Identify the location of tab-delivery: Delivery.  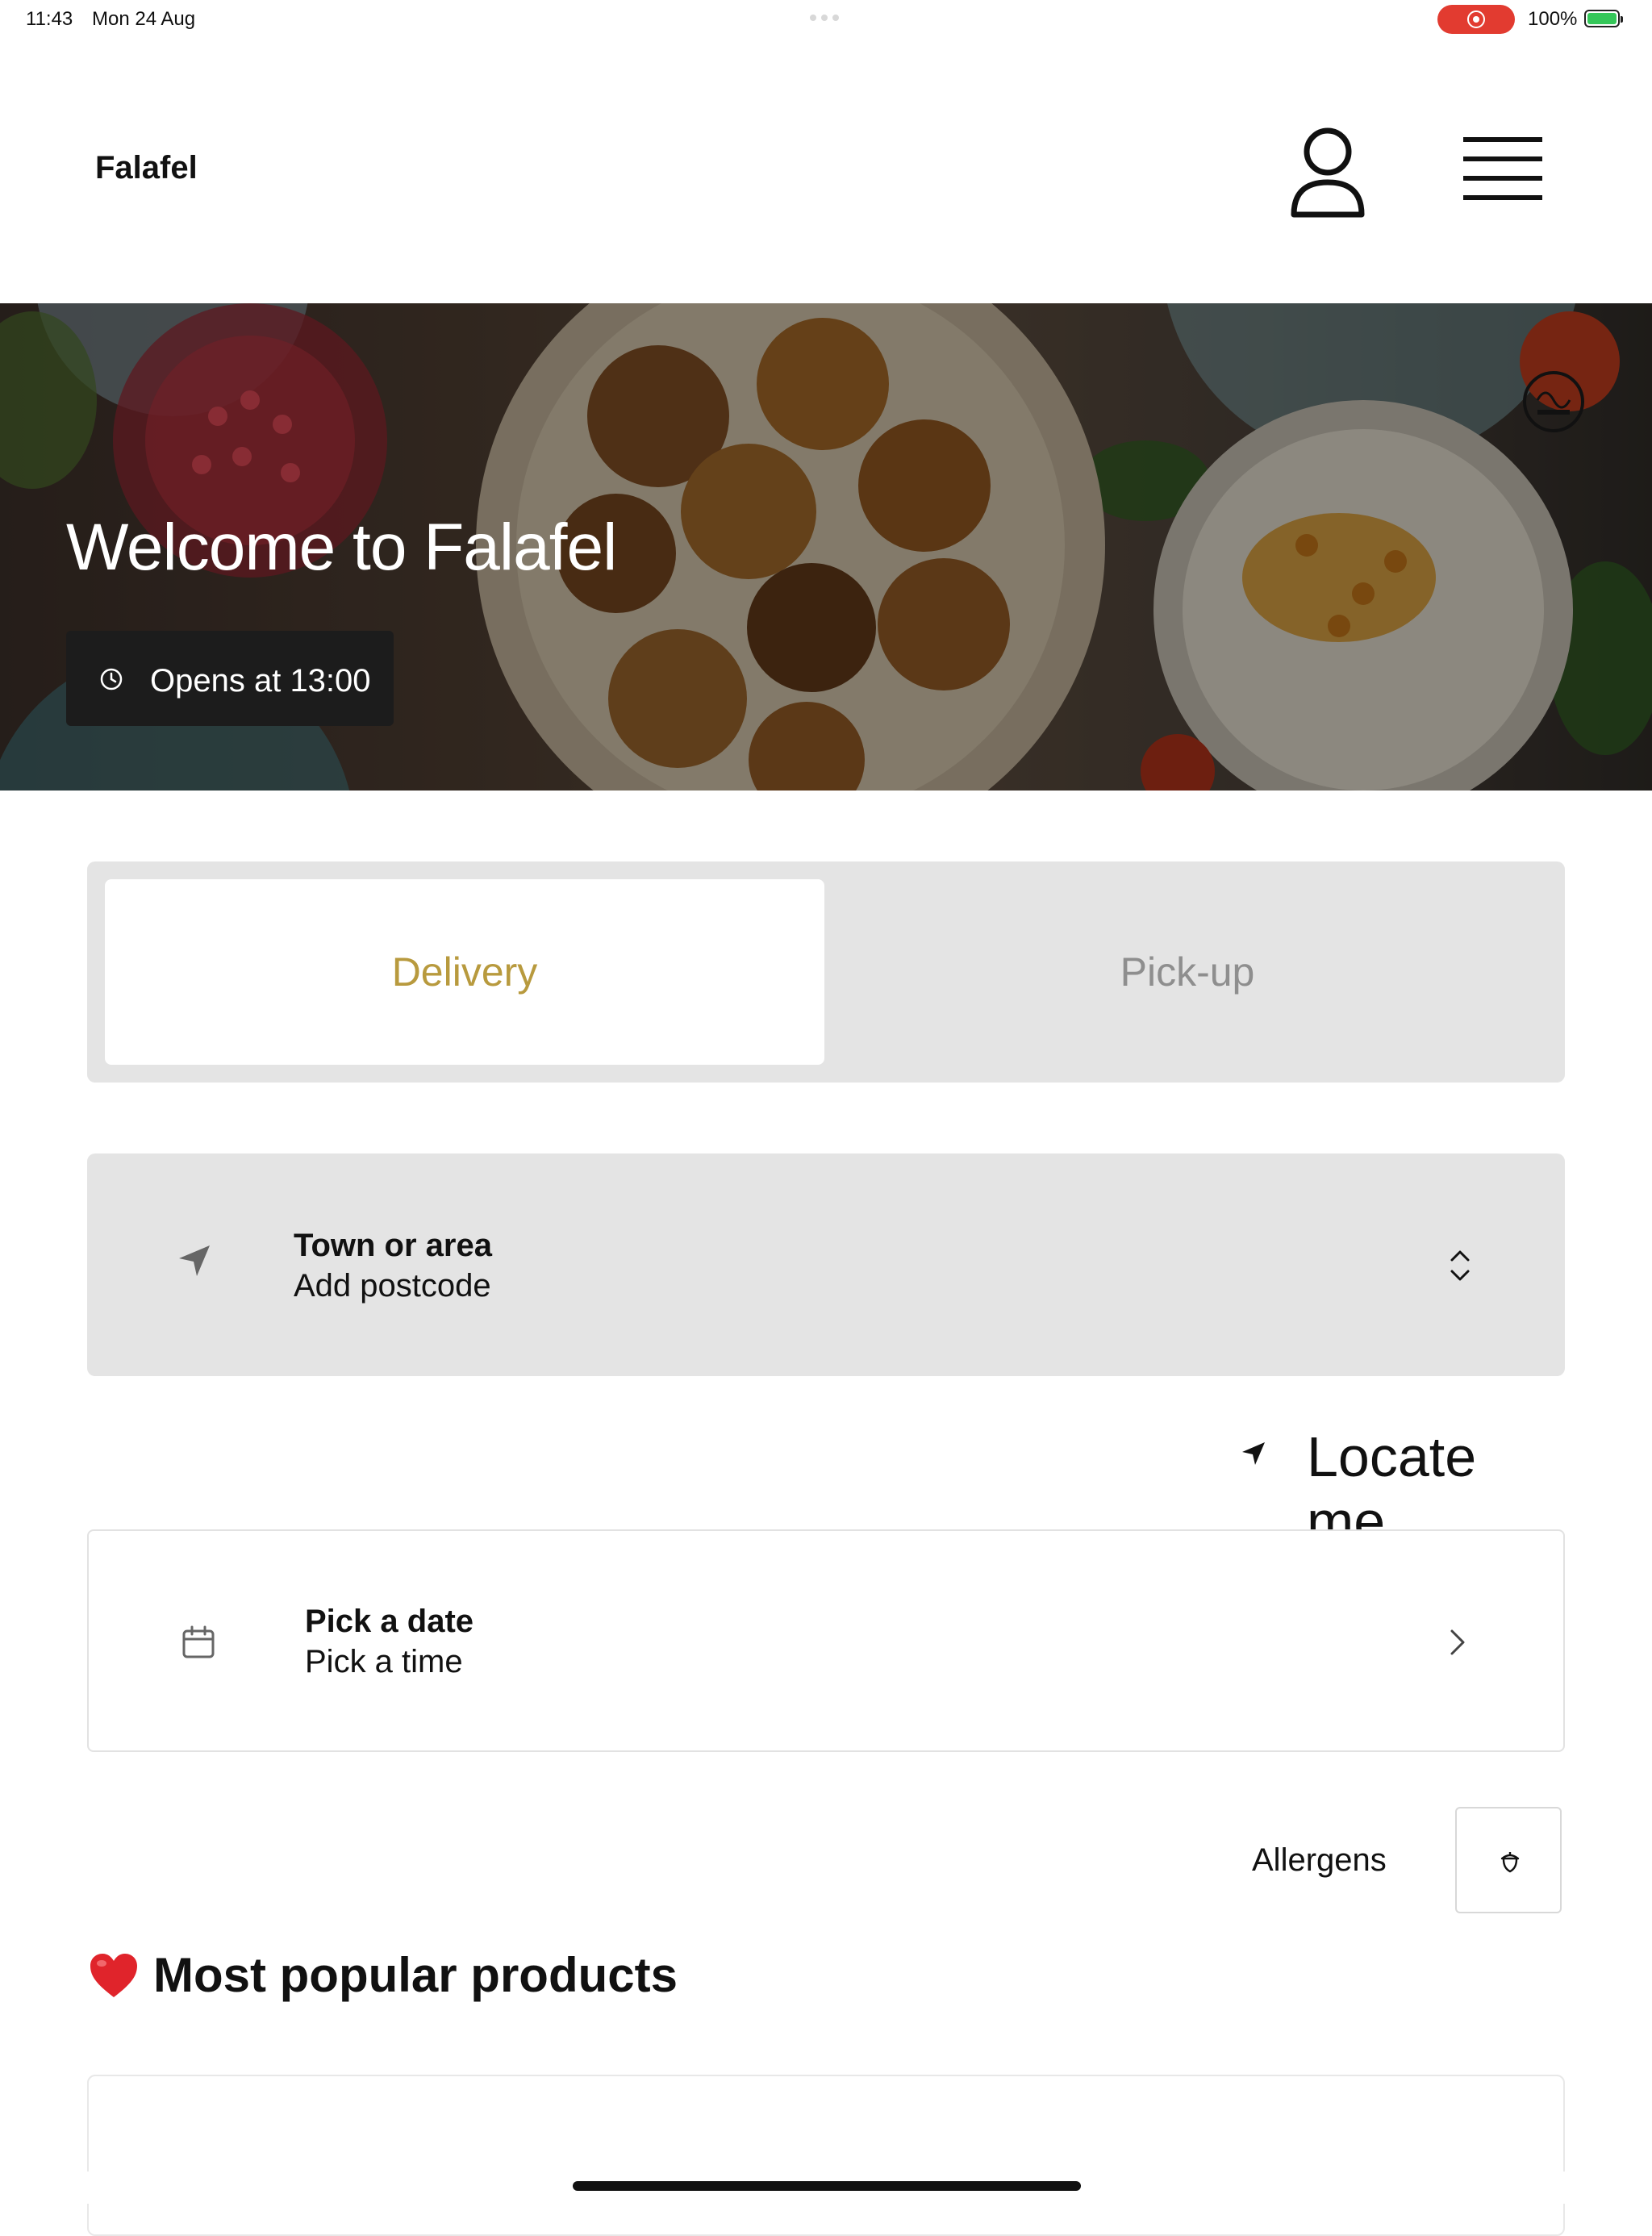
(465, 972).